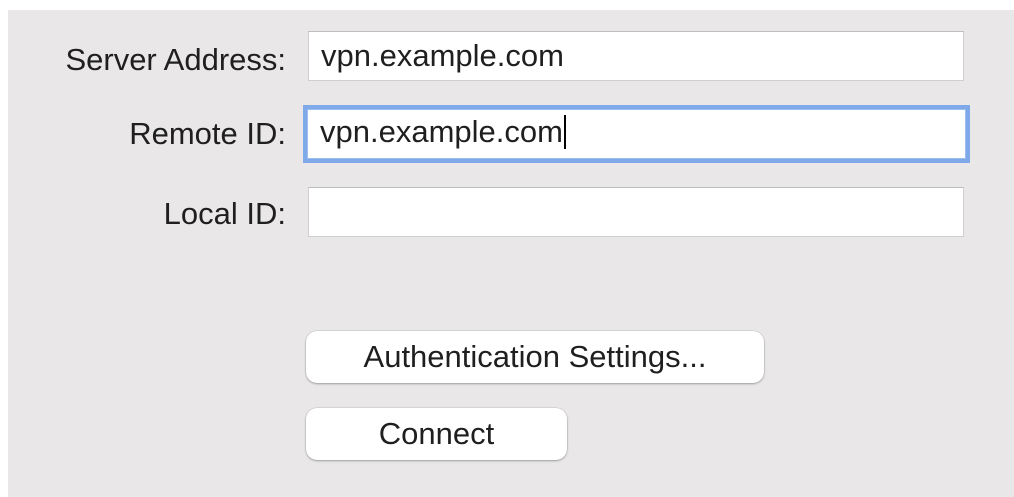 The width and height of the screenshot is (1014, 497). Describe the element at coordinates (636, 212) in the screenshot. I see `local-id-field` at that location.